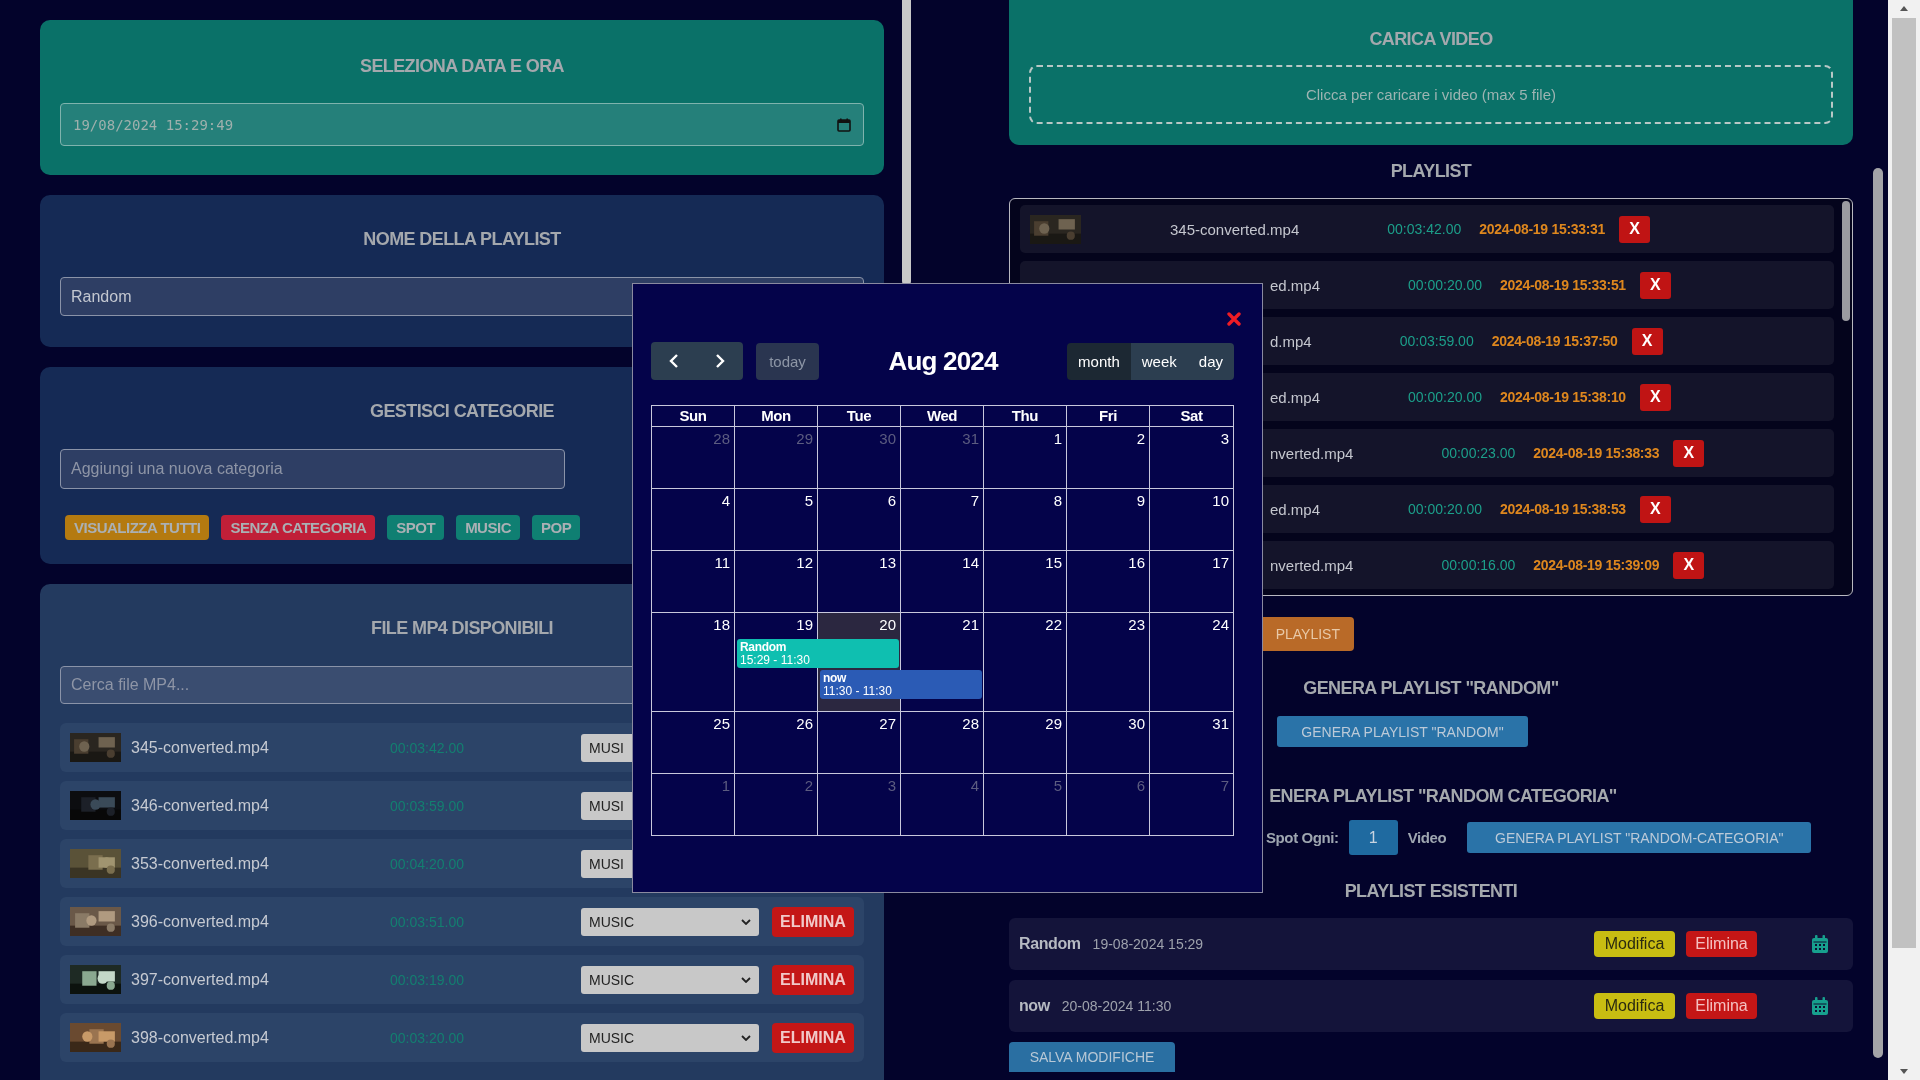 The image size is (1920, 1080). I want to click on file-duration: 00:03:19.00, so click(427, 979).